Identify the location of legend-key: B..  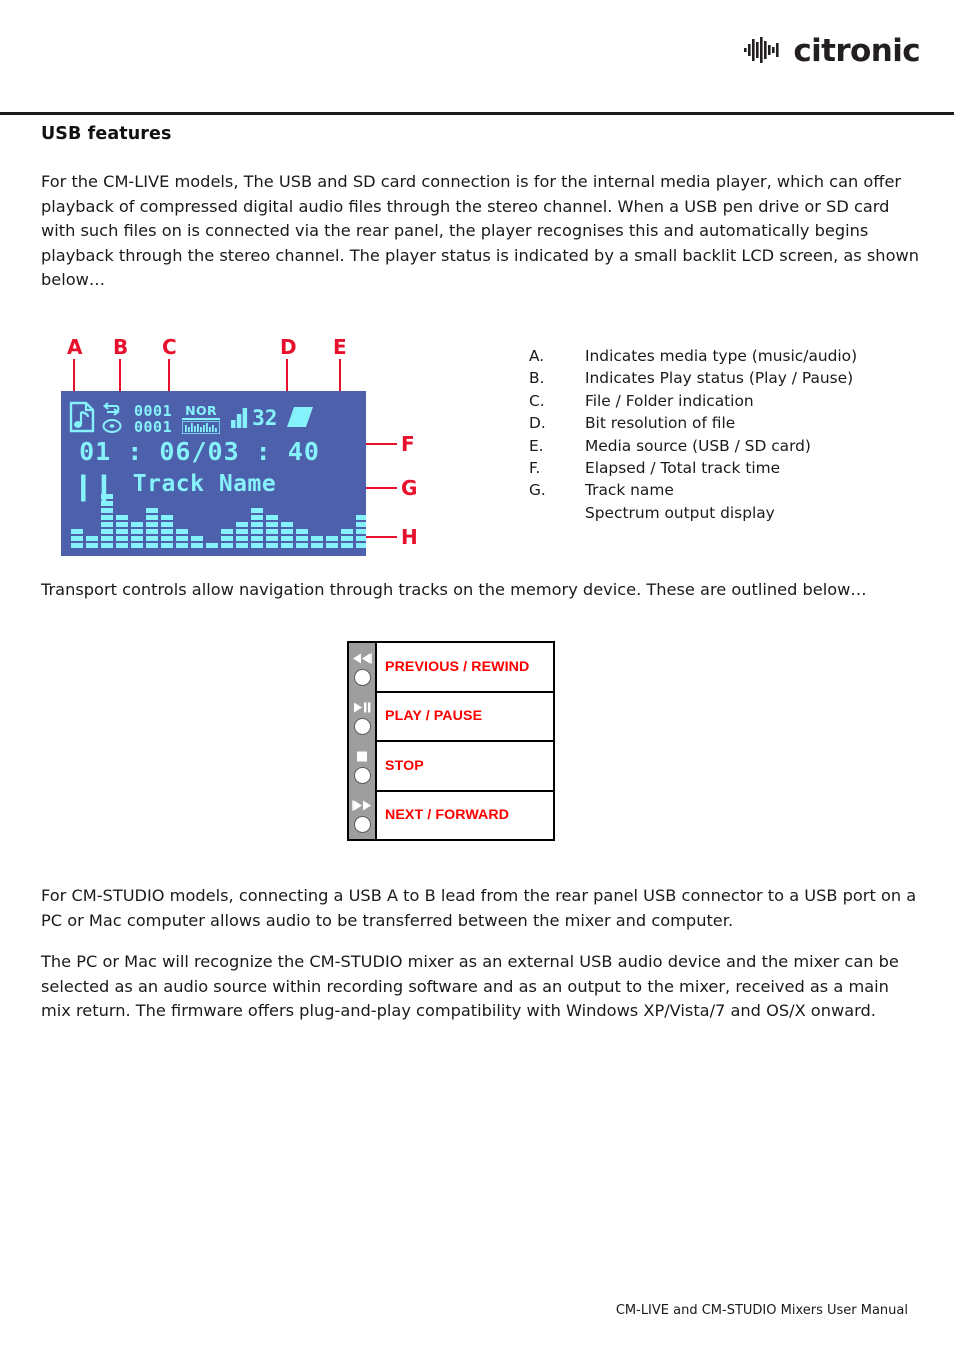
(537, 378).